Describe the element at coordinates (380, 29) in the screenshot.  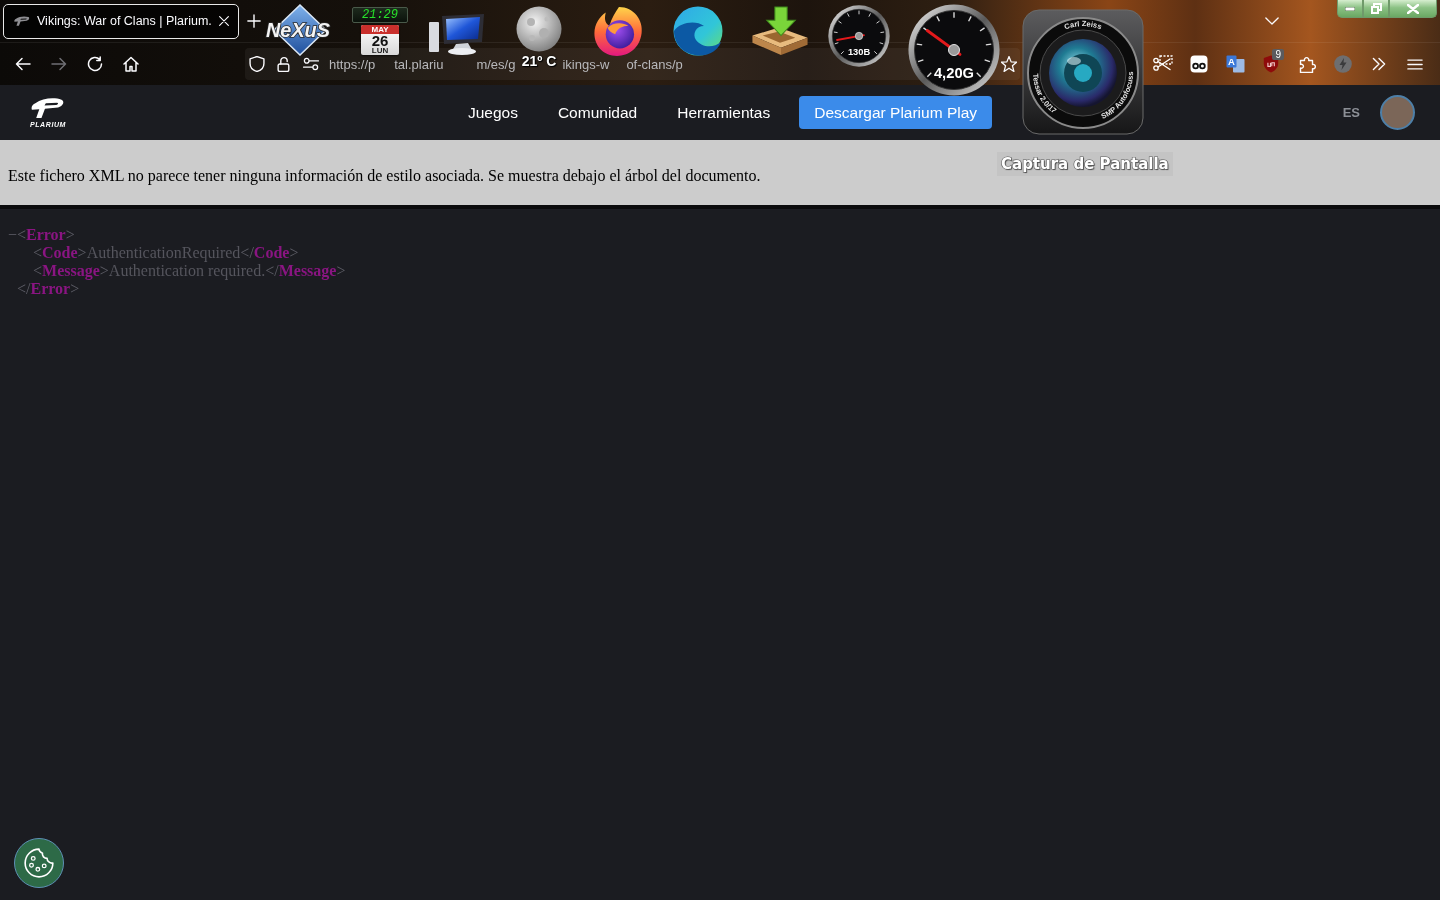
I see `calendar-month: MAY` at that location.